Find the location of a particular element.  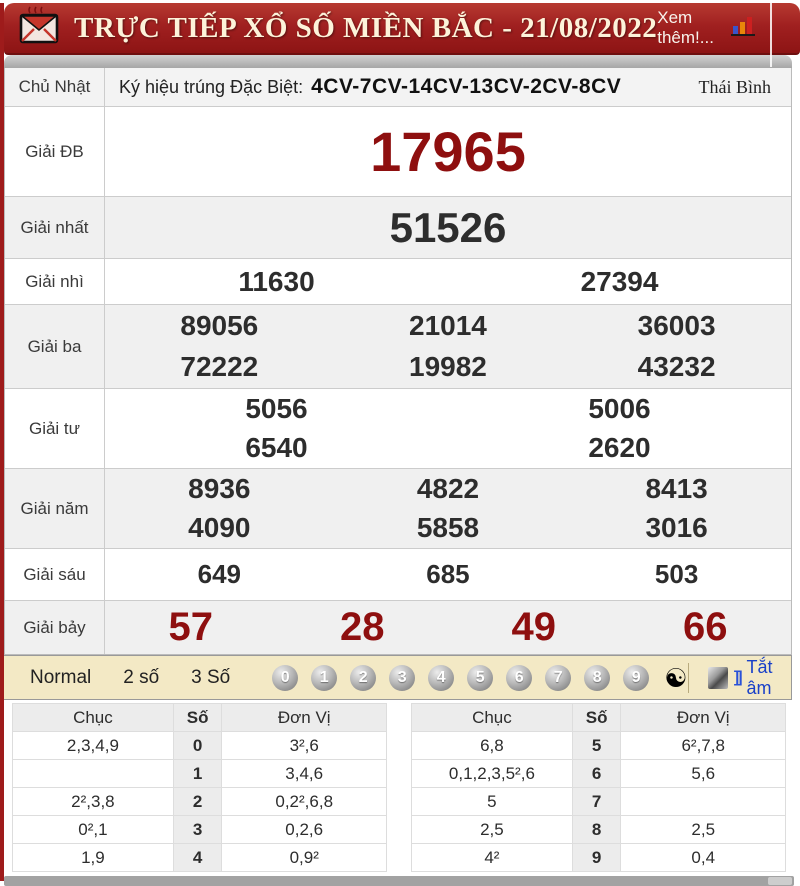

province-name: Thái Bình is located at coordinates (735, 86).